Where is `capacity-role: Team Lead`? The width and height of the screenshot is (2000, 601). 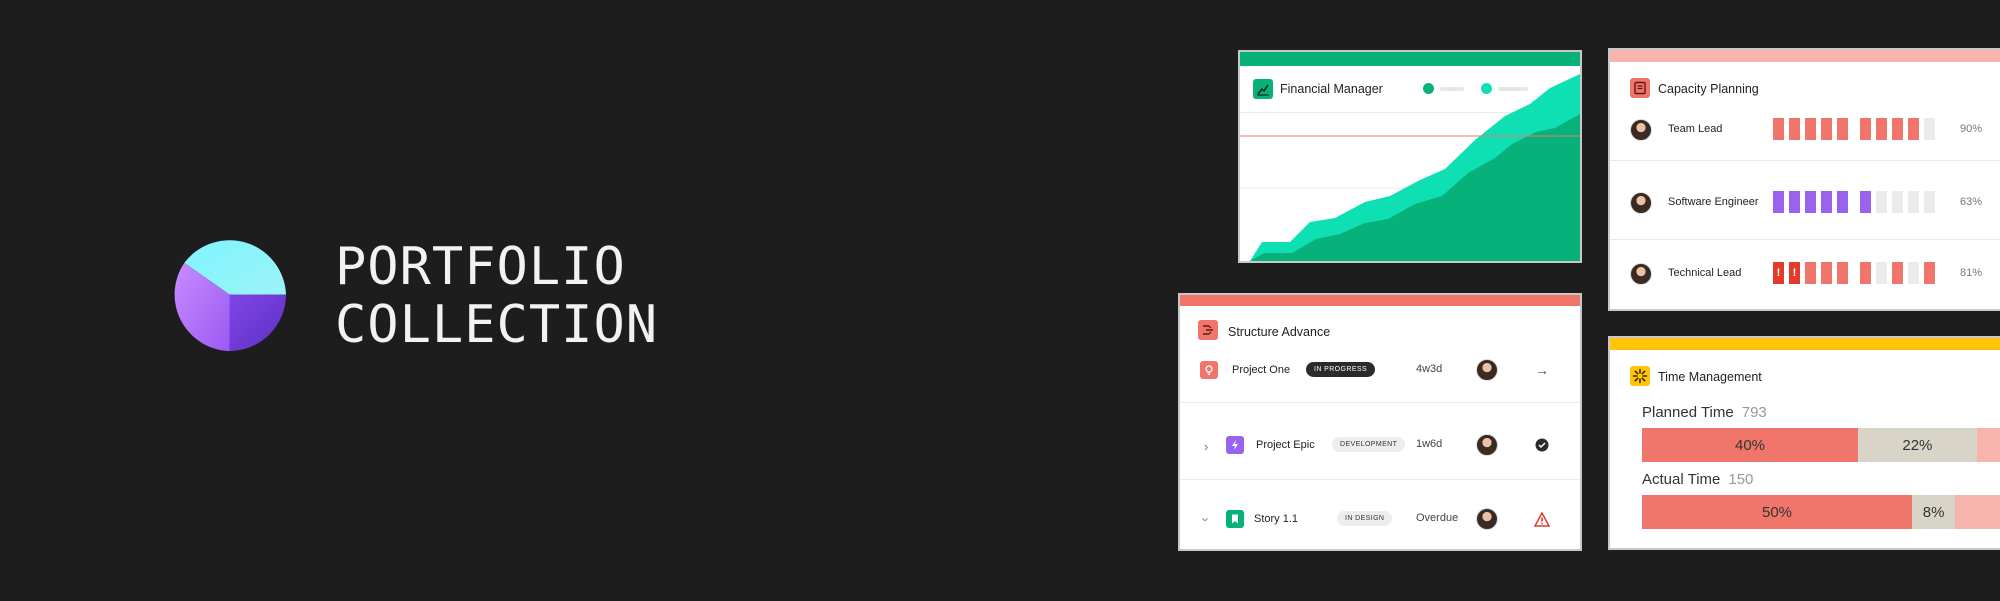 capacity-role: Team Lead is located at coordinates (1695, 129).